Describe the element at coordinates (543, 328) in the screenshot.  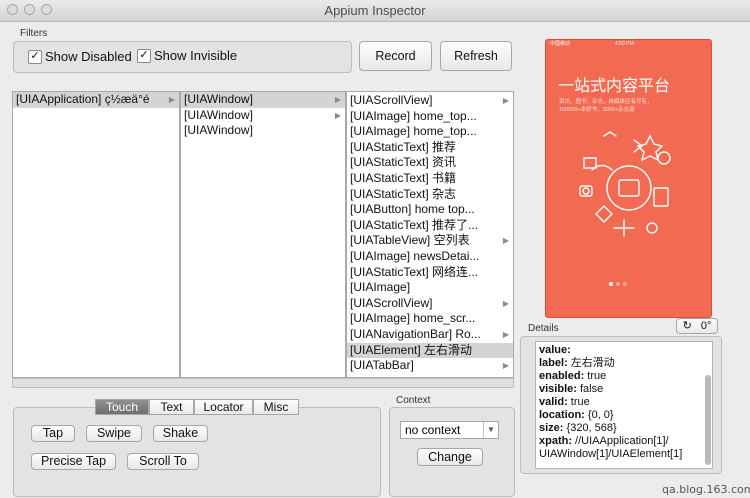
I see `details-label: Details` at that location.